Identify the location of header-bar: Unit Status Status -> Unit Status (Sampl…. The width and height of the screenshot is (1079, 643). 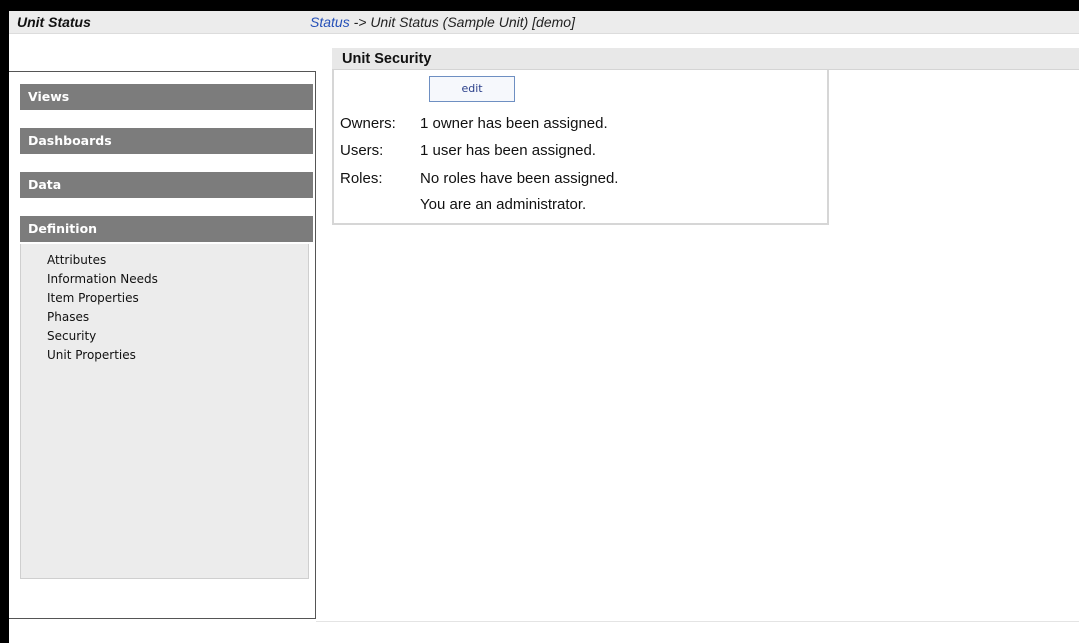
(544, 22).